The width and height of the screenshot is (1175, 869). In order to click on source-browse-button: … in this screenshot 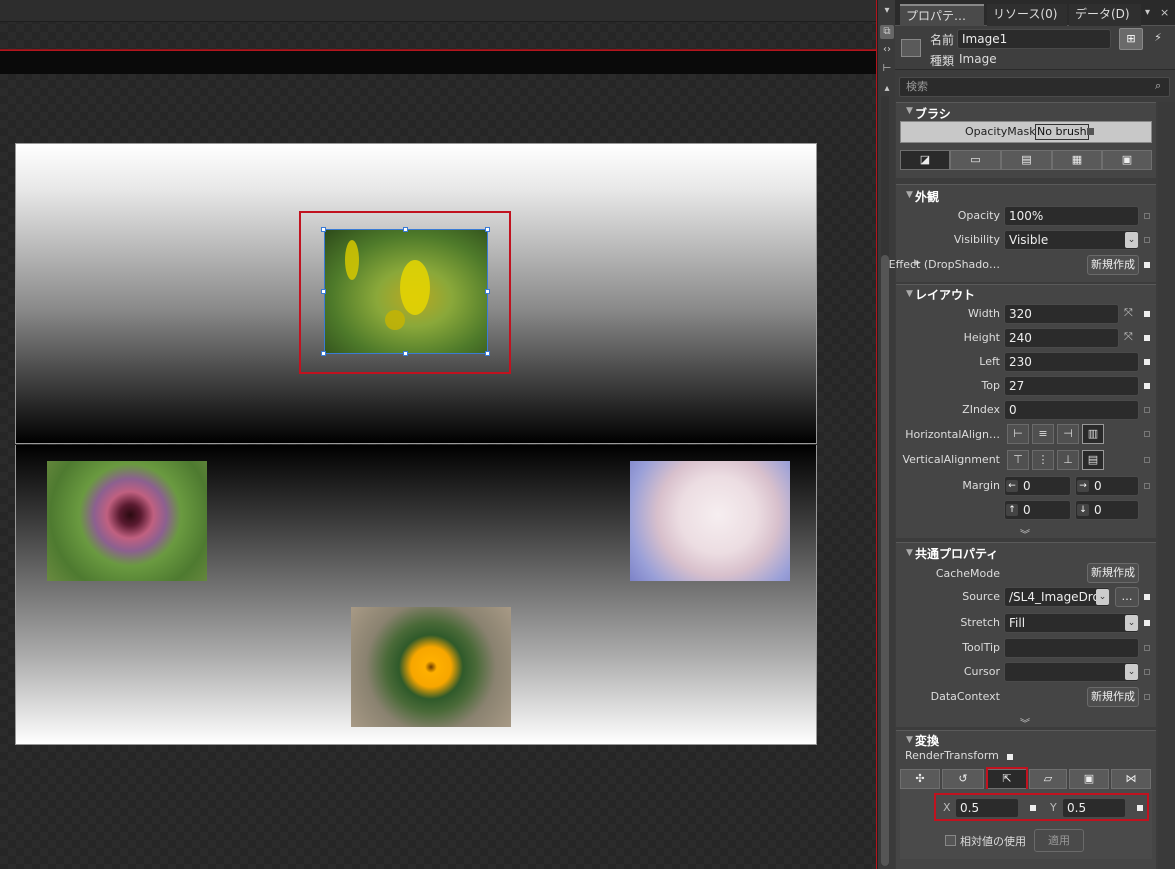, I will do `click(1127, 597)`.